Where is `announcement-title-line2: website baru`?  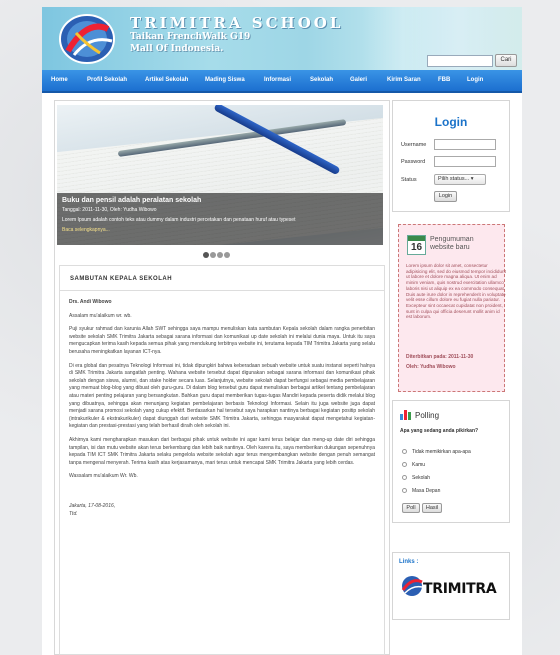 announcement-title-line2: website baru is located at coordinates (450, 247).